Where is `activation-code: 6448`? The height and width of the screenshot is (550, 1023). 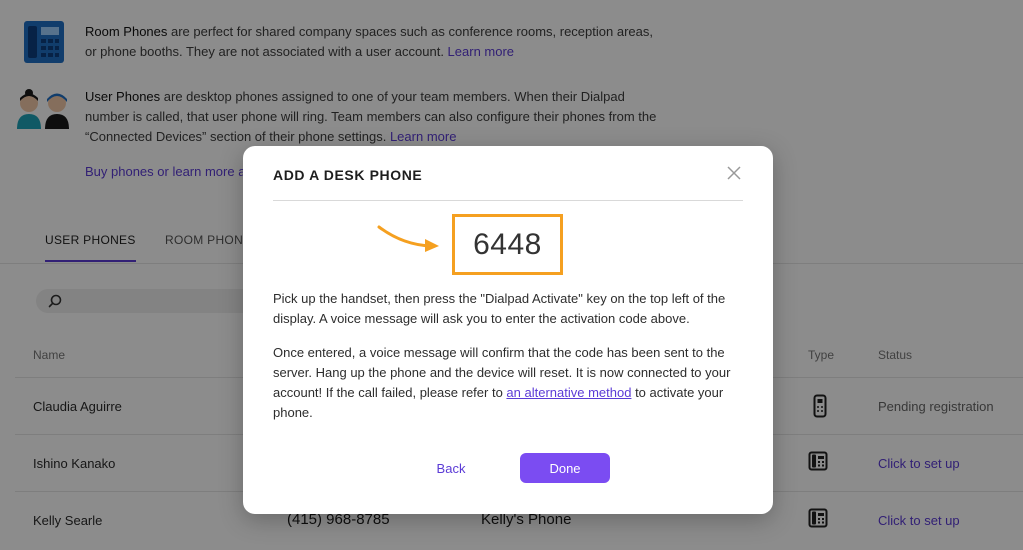
activation-code: 6448 is located at coordinates (507, 244).